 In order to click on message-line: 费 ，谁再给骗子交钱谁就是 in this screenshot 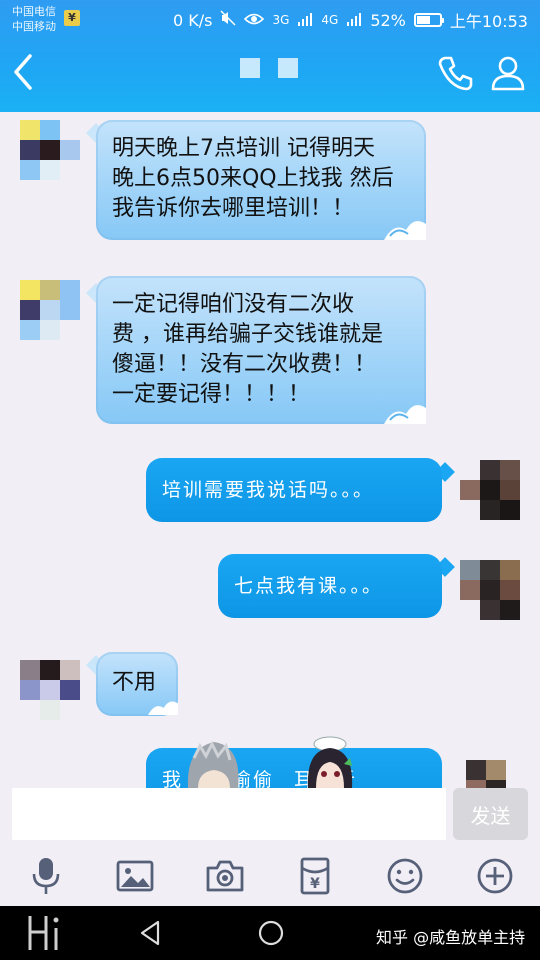, I will do `click(247, 334)`.